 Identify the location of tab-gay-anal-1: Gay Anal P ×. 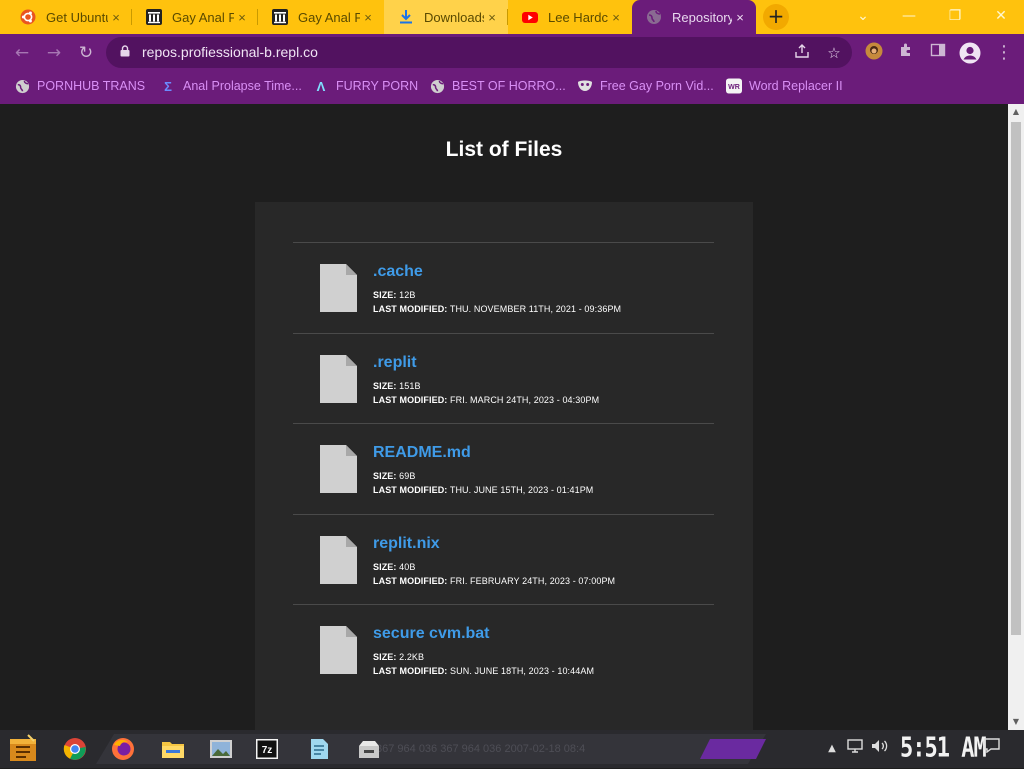
(195, 17).